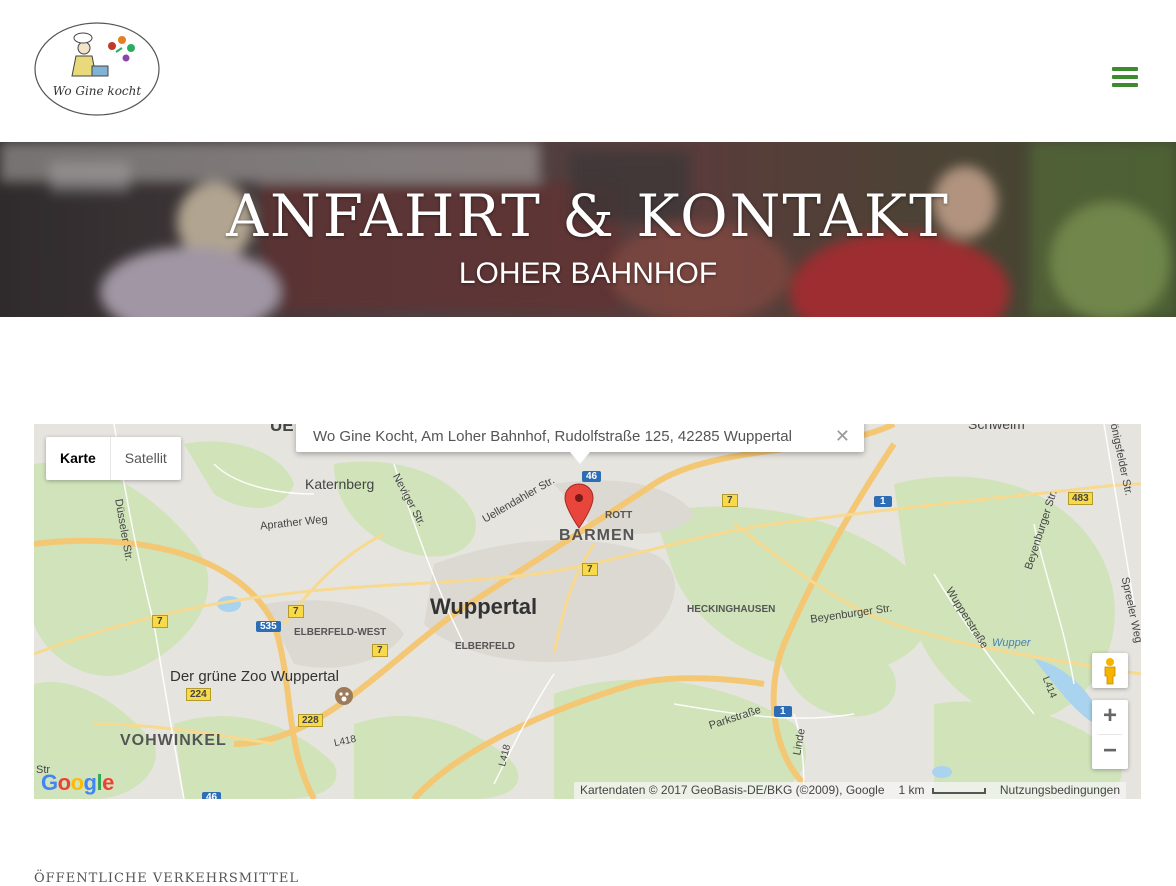 The width and height of the screenshot is (1176, 886). Describe the element at coordinates (282, 429) in the screenshot. I see `map-label-ue: UE` at that location.